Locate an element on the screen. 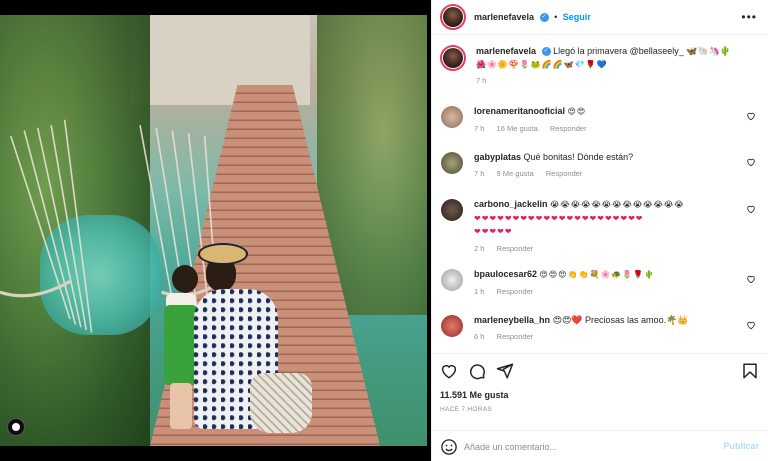  comment-item: bpaulocesar62 😍😍😍👏👏💐🌸🐢🌷🌹🌵 1 h Responder is located at coordinates (600, 283).